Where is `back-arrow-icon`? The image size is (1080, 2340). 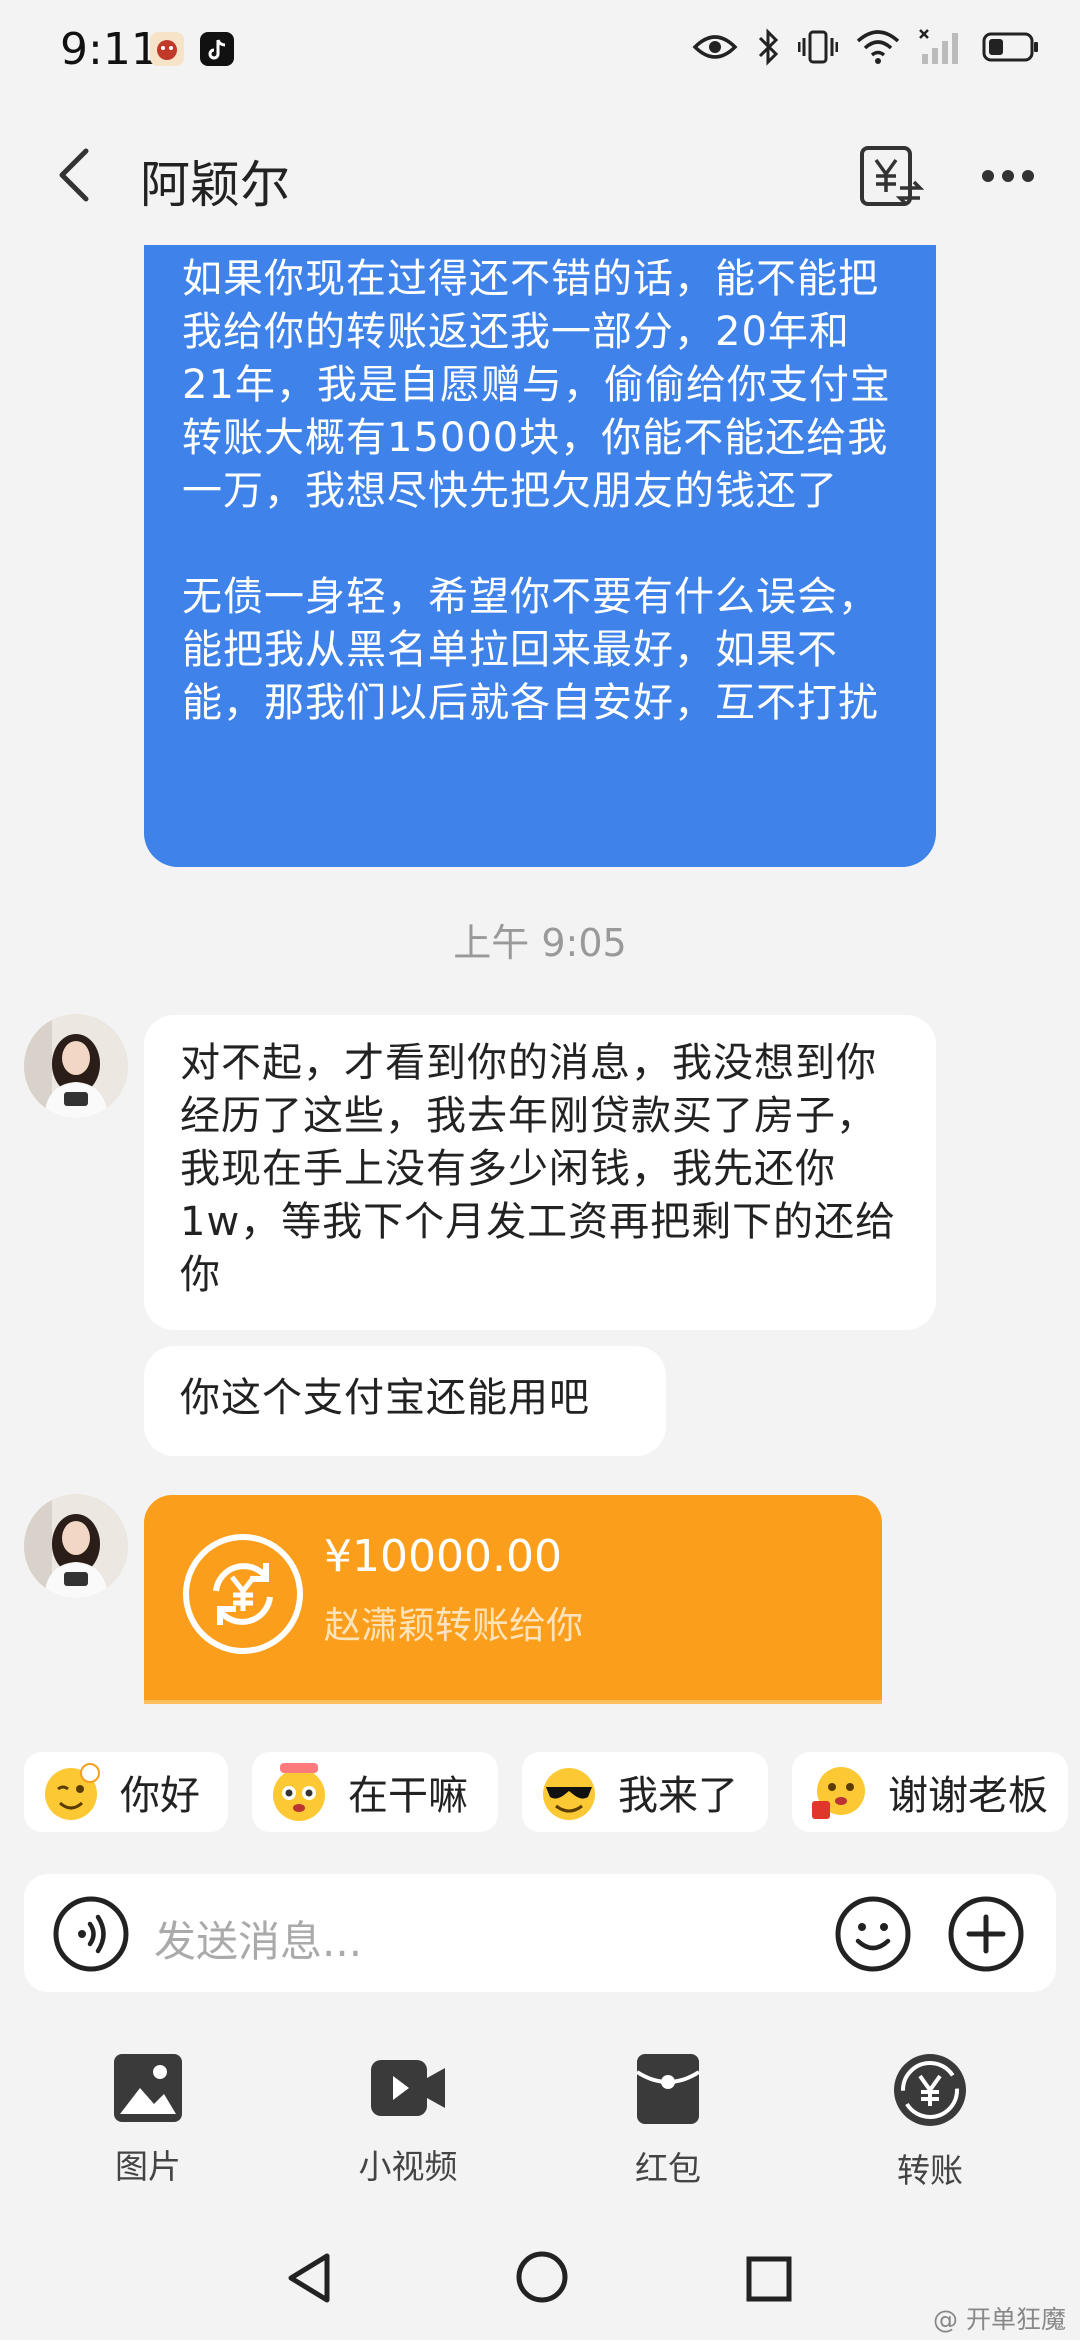
back-arrow-icon is located at coordinates (75, 175).